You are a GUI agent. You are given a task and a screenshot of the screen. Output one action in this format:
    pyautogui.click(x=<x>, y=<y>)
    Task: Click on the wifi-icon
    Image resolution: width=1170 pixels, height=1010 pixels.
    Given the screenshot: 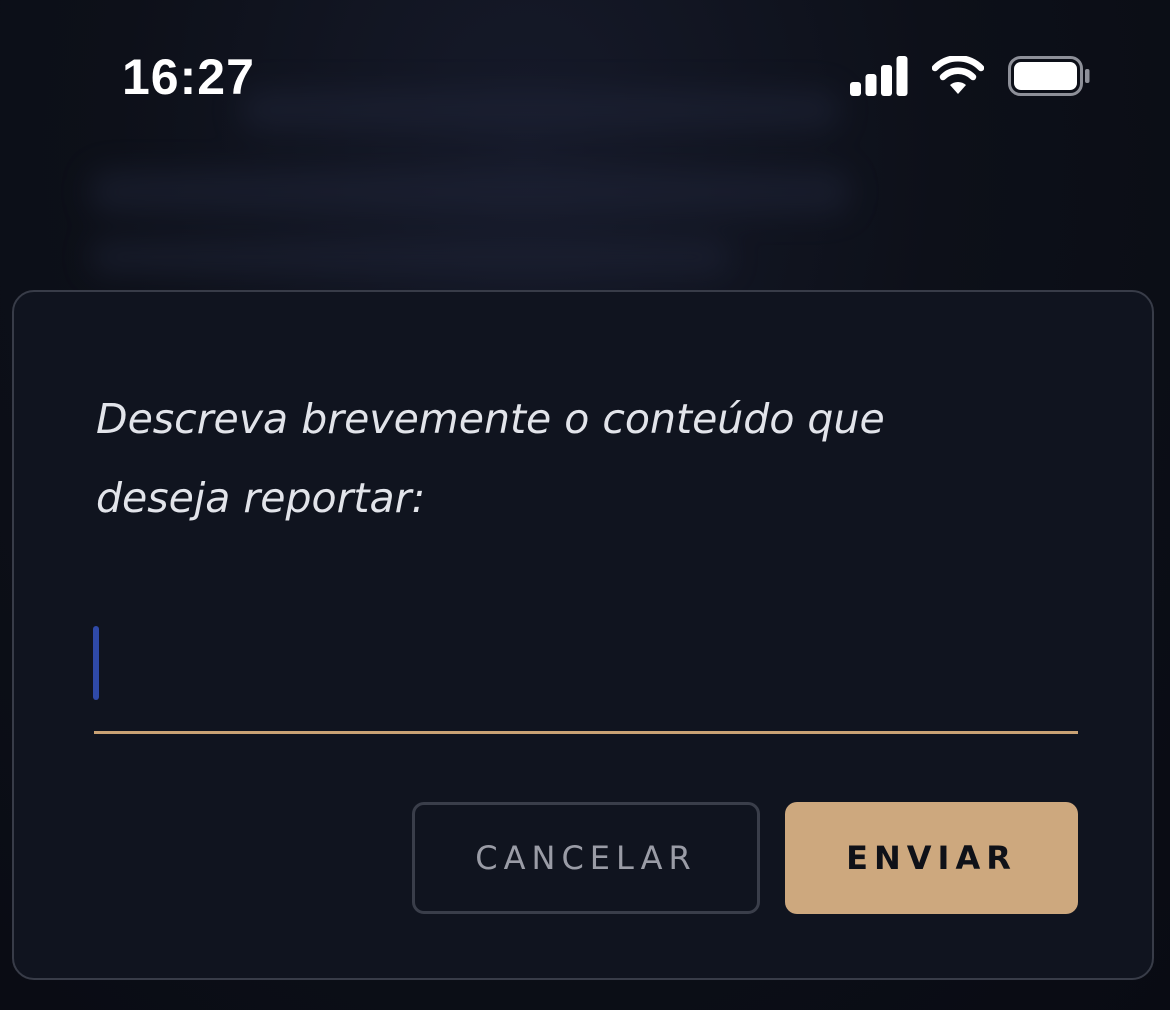 What is the action you would take?
    pyautogui.click(x=958, y=76)
    